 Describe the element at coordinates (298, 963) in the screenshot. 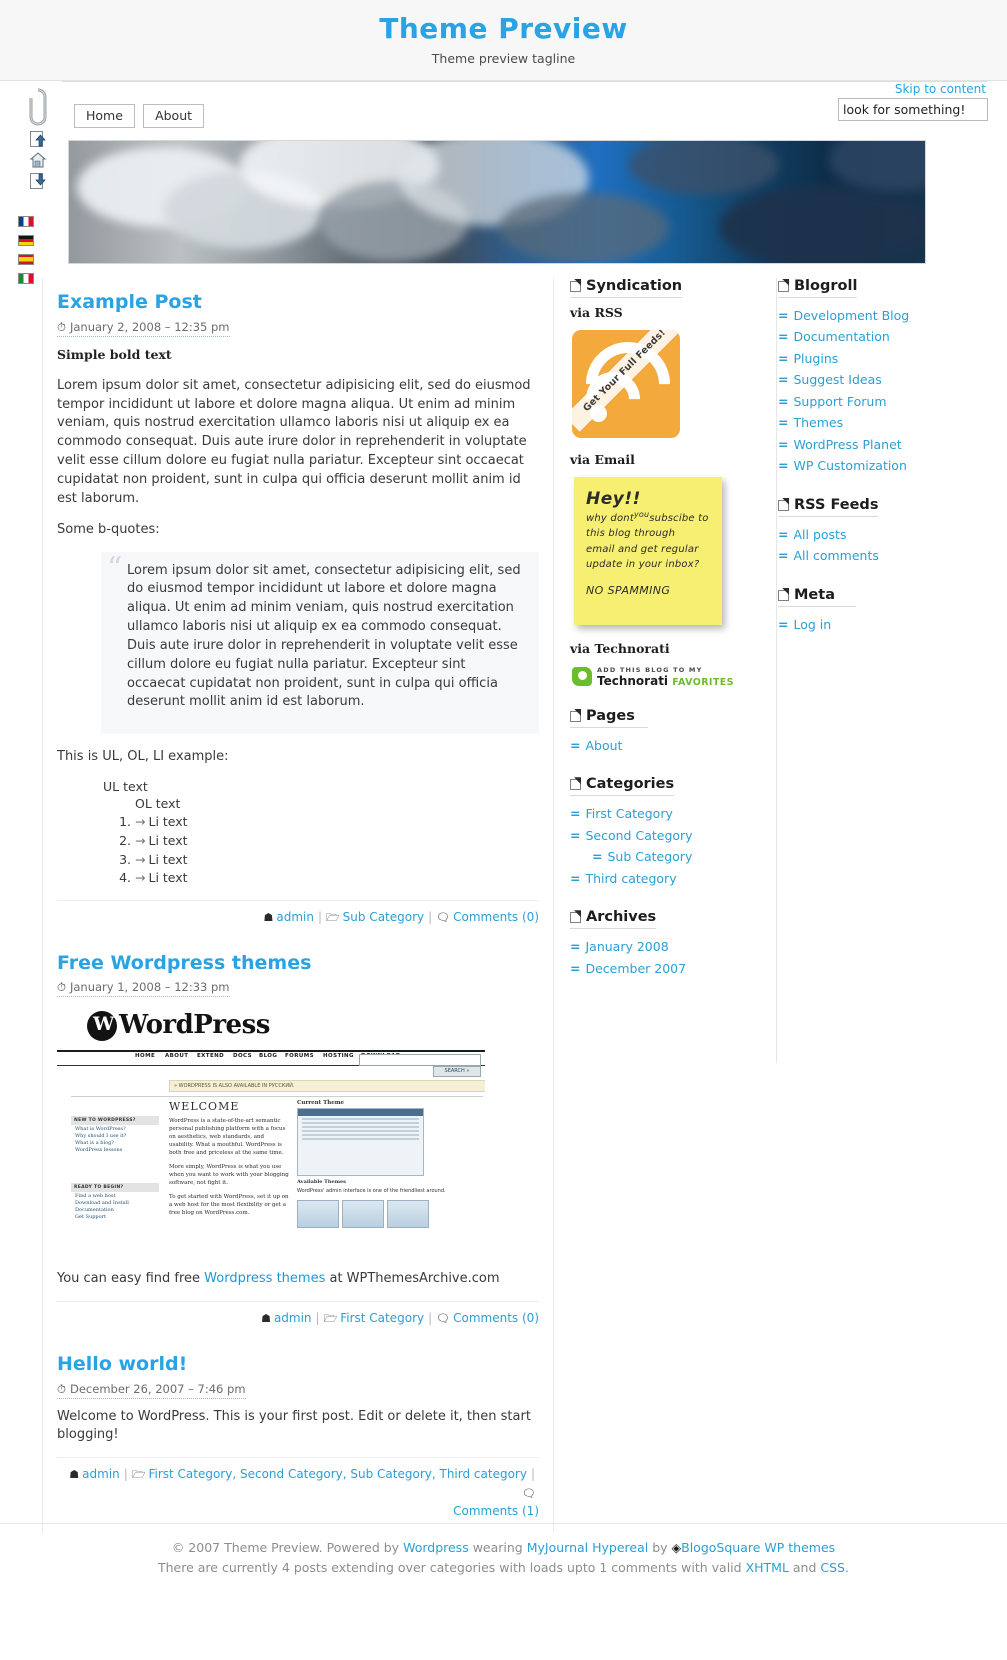

I see `post-title: Free Wordpress themes` at that location.